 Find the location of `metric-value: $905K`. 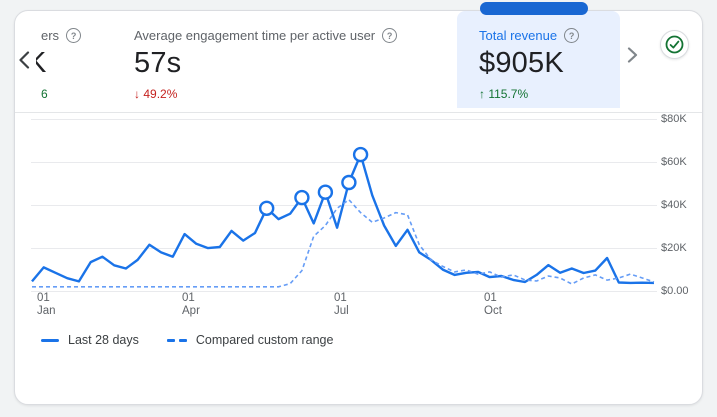

metric-value: $905K is located at coordinates (521, 63).